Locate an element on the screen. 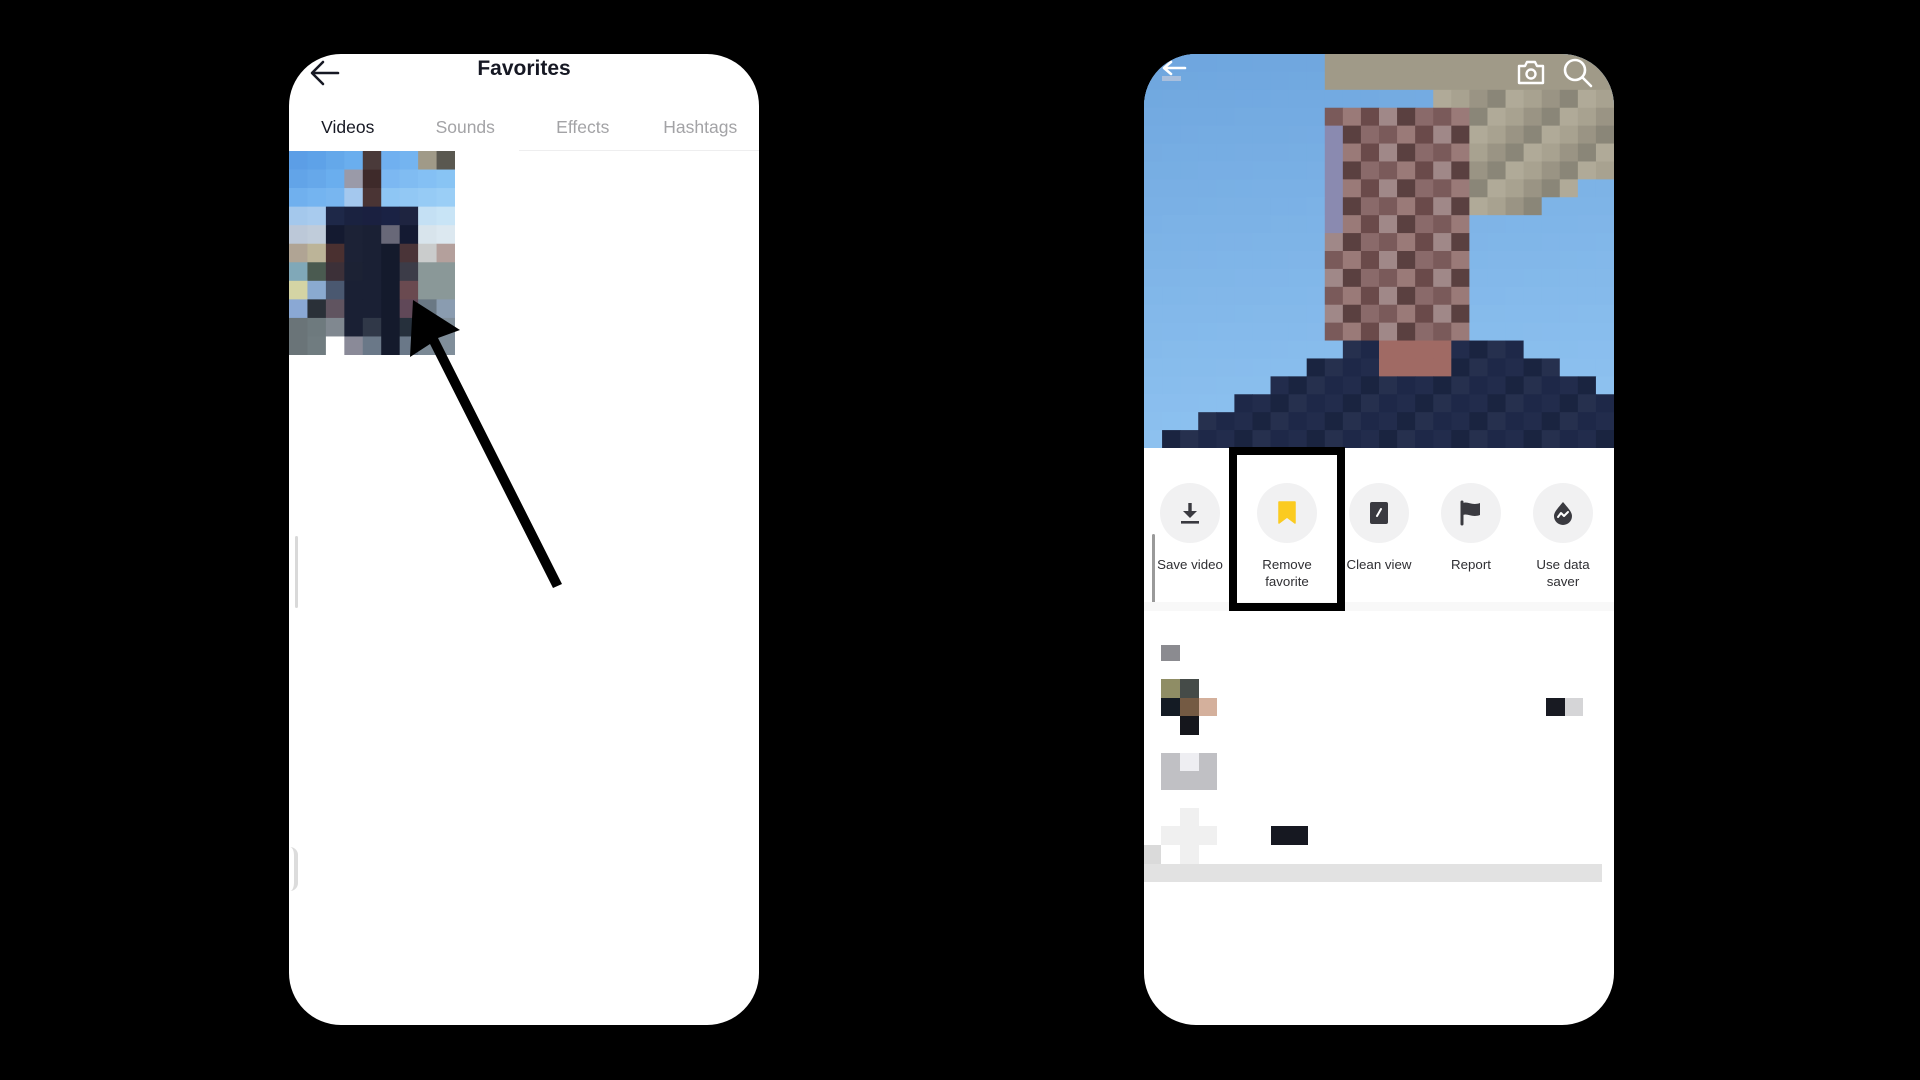 The height and width of the screenshot is (1080, 1920). save-video-button: Save video is located at coordinates (1190, 528).